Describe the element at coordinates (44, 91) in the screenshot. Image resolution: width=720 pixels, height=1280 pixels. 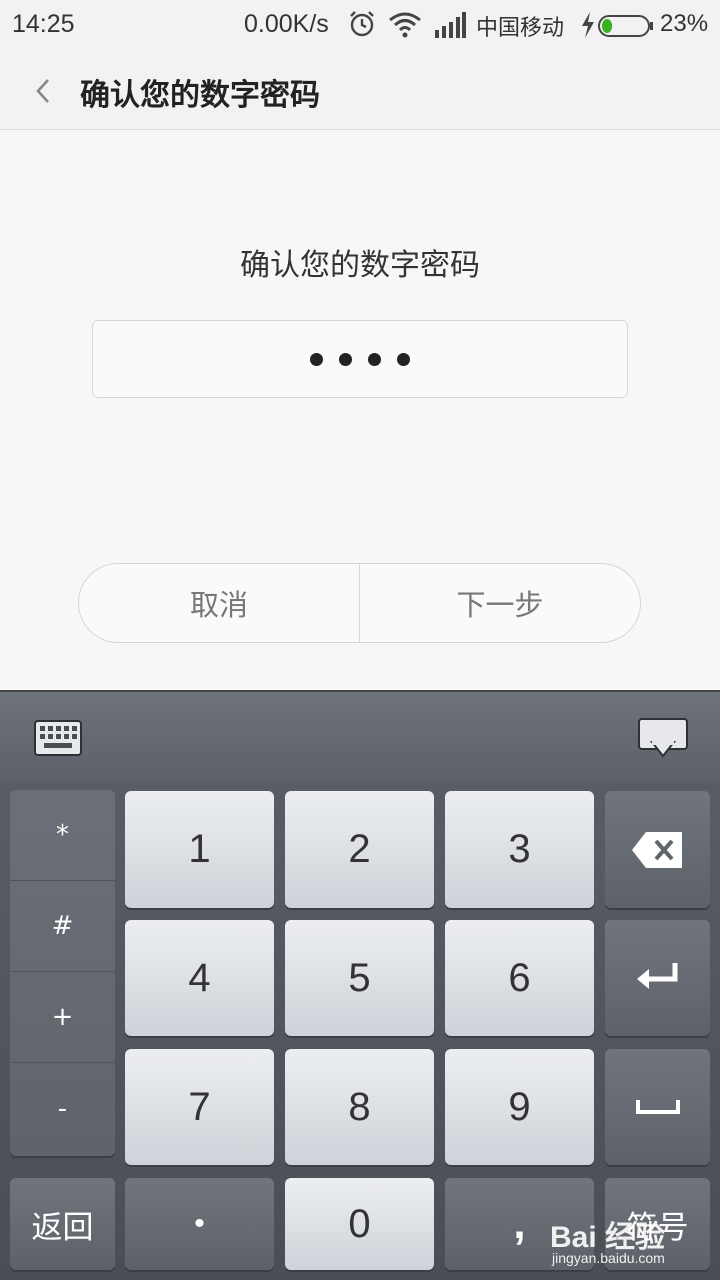
I see `back-arrow-icon` at that location.